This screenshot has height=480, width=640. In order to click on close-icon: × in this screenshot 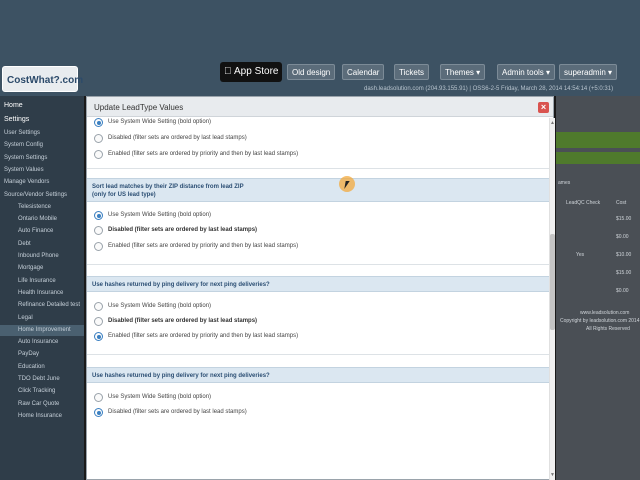, I will do `click(543, 107)`.